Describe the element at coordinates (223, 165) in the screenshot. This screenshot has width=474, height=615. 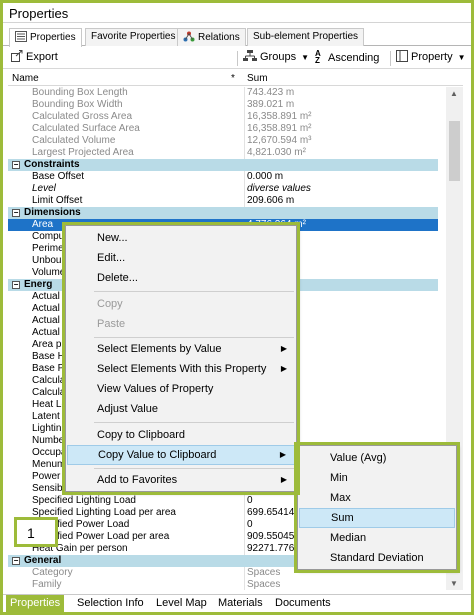
I see `group-header-row: − Constraints` at that location.